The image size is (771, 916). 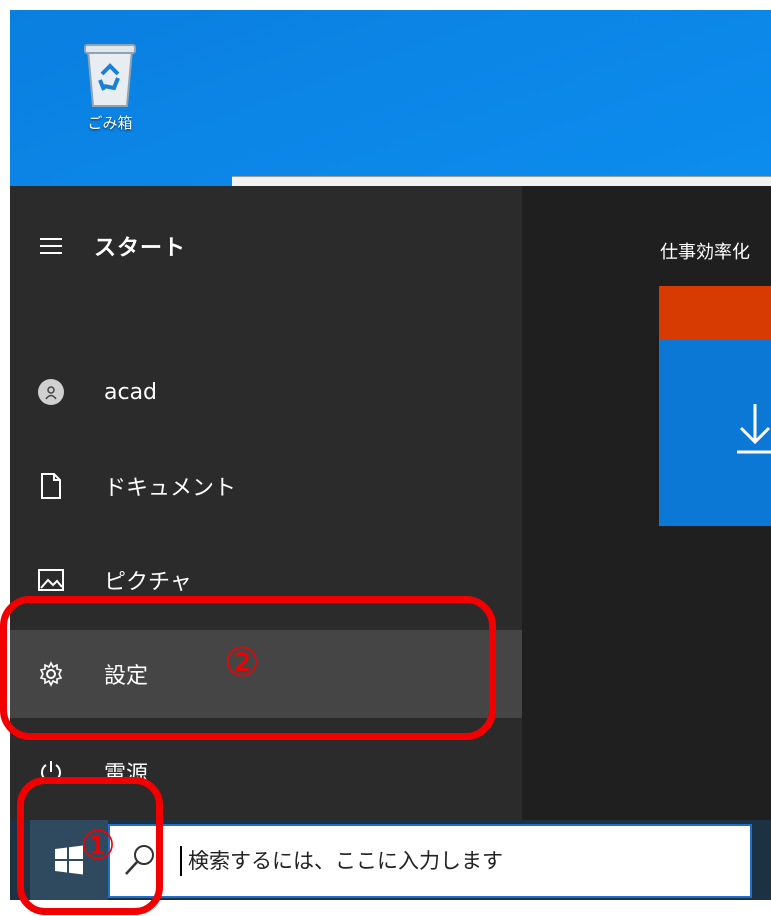 I want to click on download-icon, so click(x=754, y=429).